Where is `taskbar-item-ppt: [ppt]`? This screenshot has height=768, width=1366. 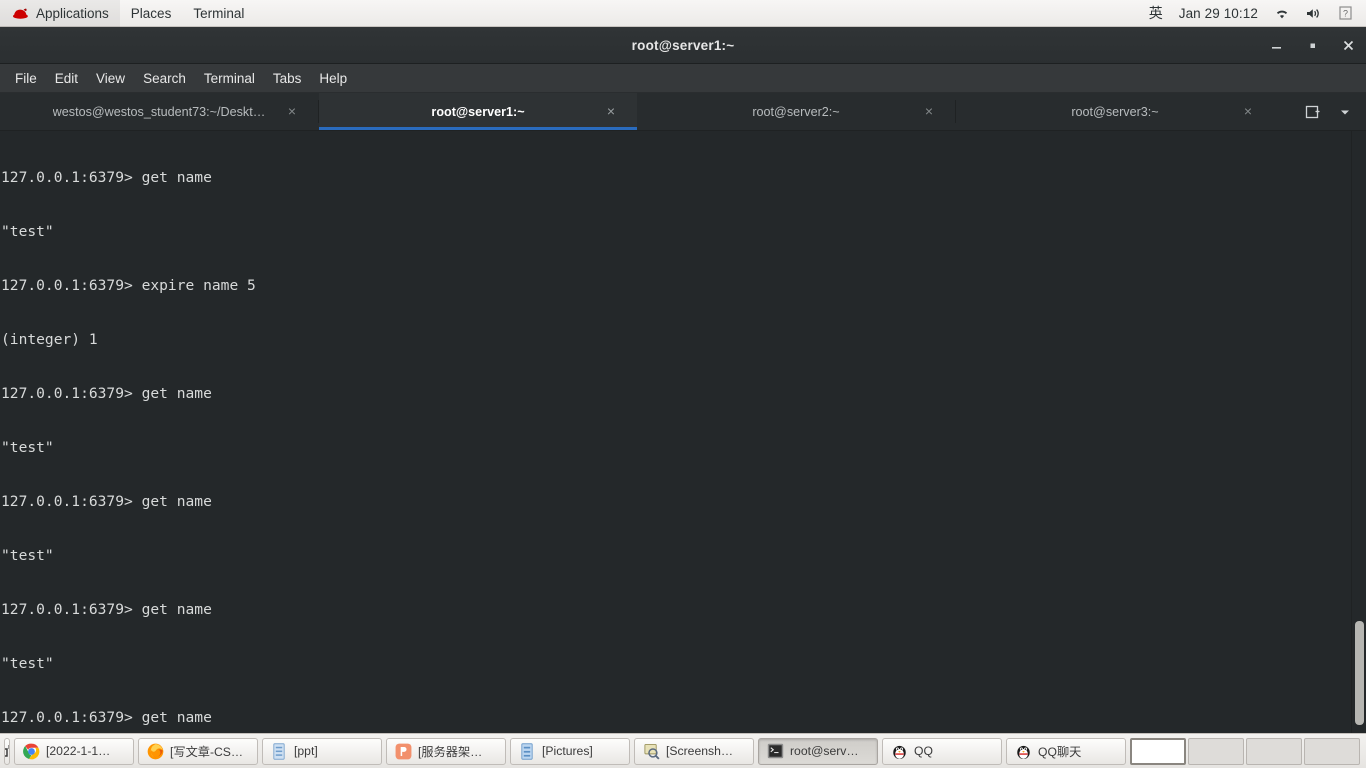
taskbar-item-ppt: [ppt] is located at coordinates (322, 751).